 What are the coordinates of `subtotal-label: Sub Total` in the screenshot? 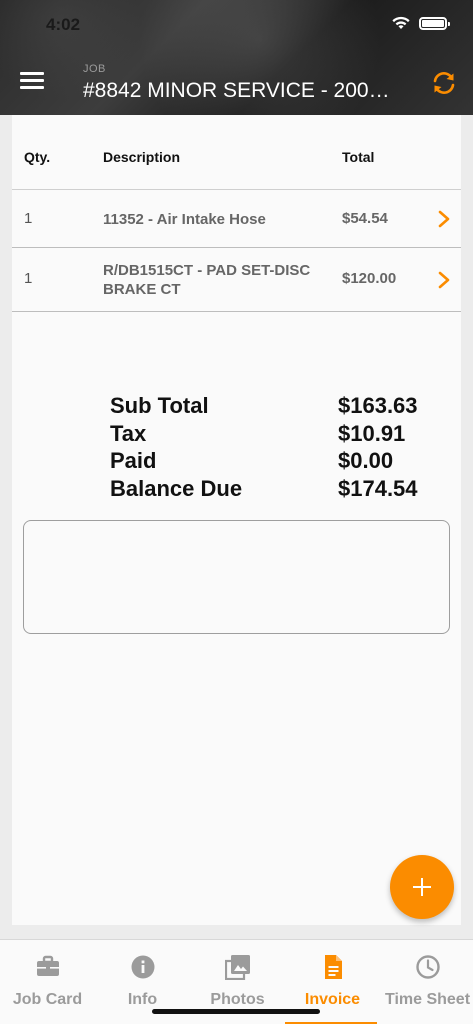 It's located at (159, 405).